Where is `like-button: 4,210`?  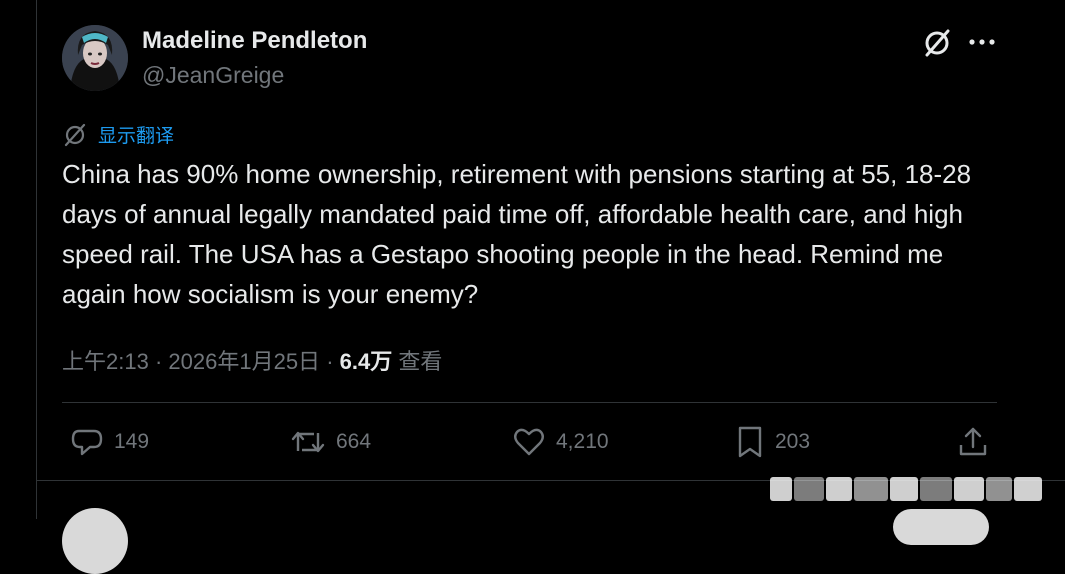
like-button: 4,210 is located at coordinates (560, 442).